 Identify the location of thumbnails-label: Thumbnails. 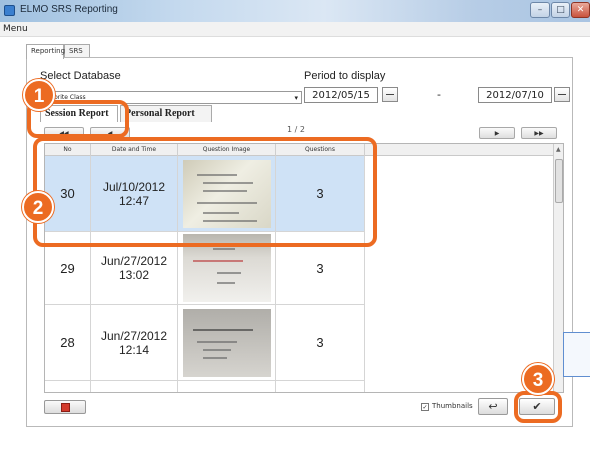
(452, 406).